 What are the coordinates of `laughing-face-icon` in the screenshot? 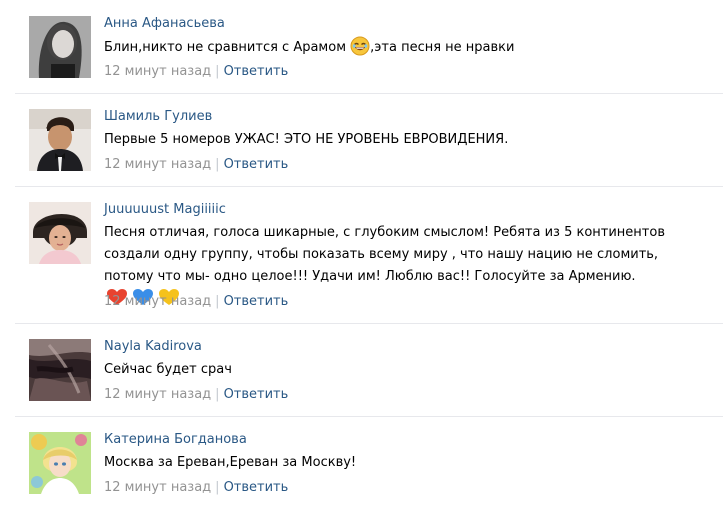 It's located at (360, 46).